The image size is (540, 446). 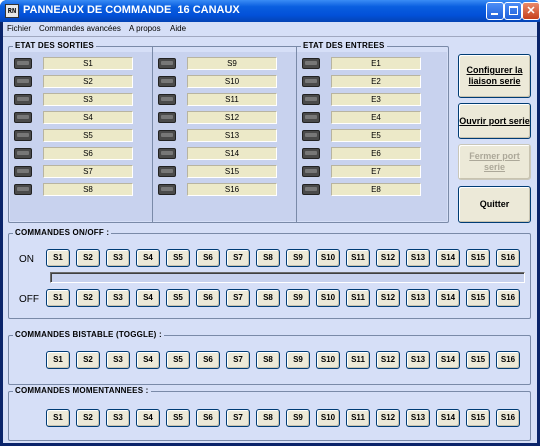 I want to click on toggle-button-s11: S11, so click(x=358, y=360).